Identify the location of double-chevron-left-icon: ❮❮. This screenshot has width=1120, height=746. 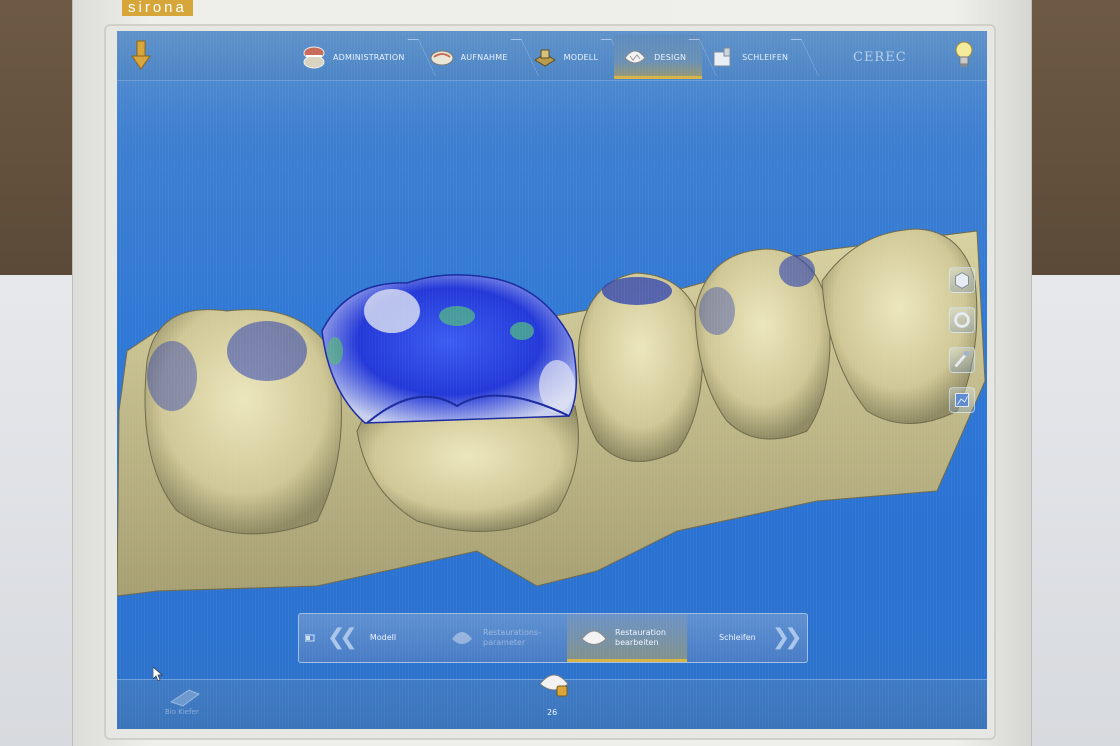
(342, 637).